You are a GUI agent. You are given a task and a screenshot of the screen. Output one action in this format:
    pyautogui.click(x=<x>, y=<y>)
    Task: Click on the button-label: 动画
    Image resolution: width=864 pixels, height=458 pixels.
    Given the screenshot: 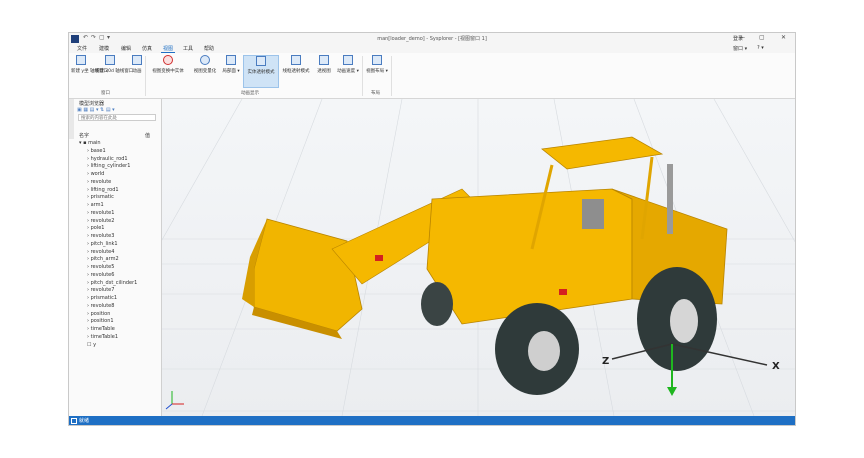 What is the action you would take?
    pyautogui.click(x=137, y=71)
    